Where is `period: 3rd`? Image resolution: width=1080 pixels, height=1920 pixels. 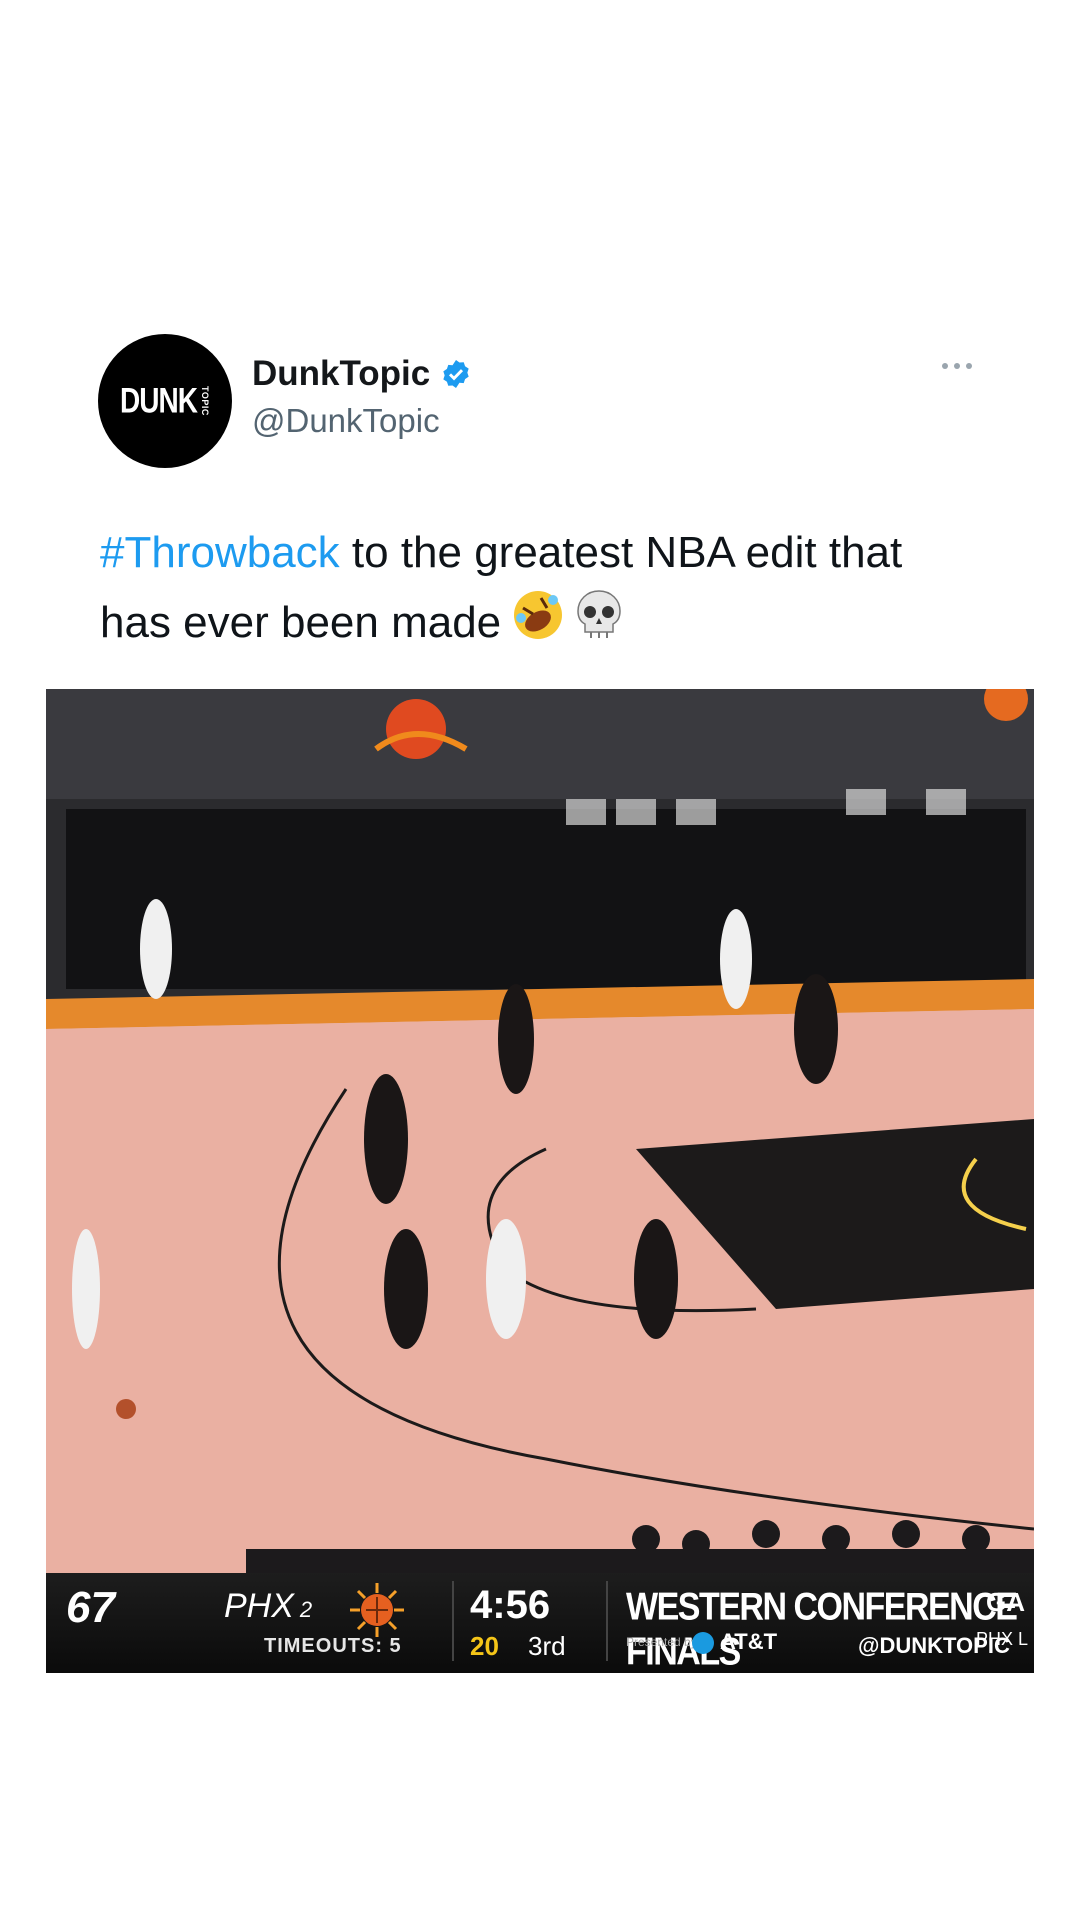
period: 3rd is located at coordinates (547, 1646).